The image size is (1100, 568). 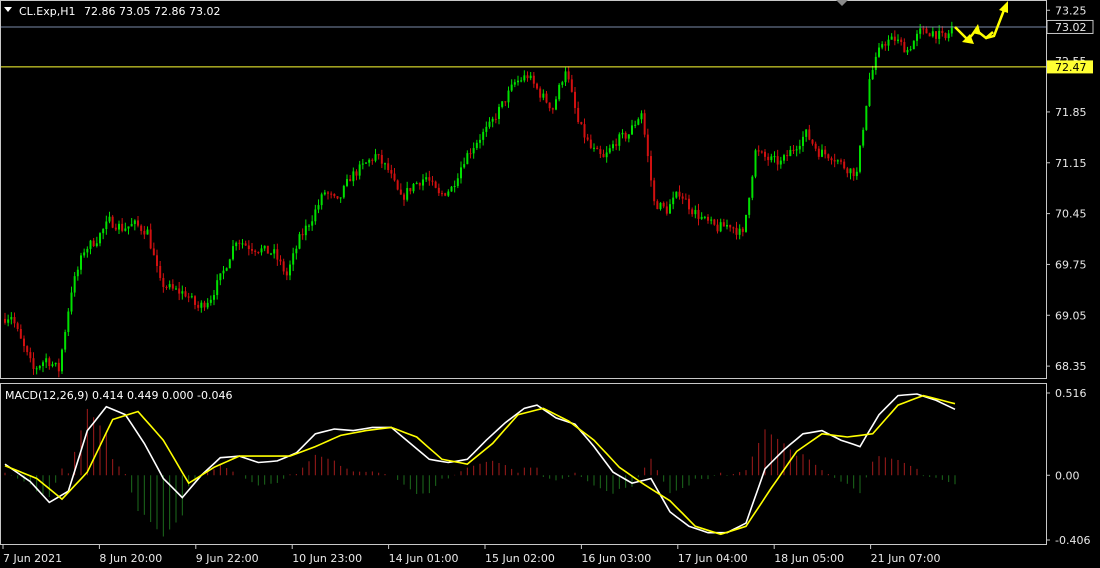 I want to click on symbol-period-label: CL.Exp,H1, so click(x=47, y=11).